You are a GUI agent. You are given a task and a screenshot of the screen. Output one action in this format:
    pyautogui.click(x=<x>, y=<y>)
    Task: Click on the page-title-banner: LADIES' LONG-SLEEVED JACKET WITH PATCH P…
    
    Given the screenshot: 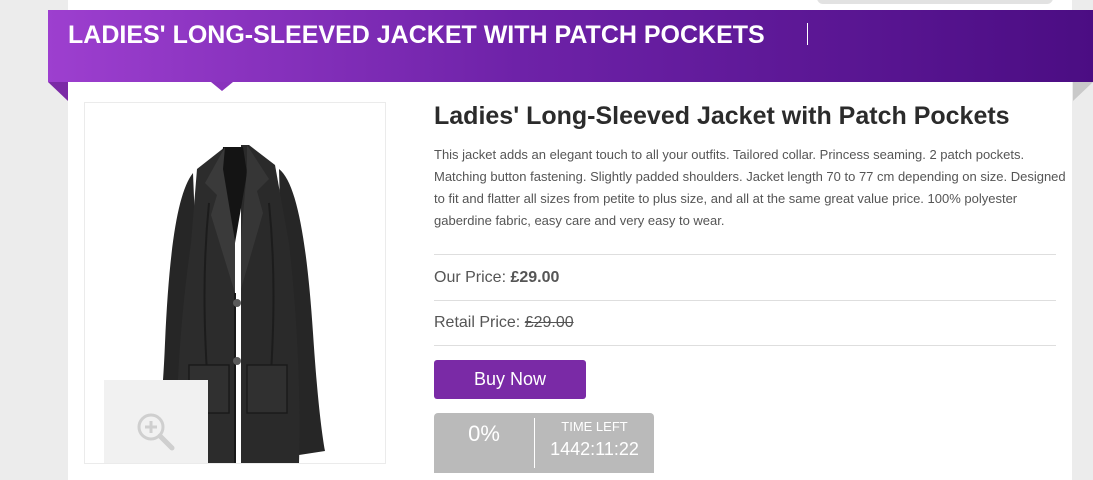 What is the action you would take?
    pyautogui.click(x=570, y=46)
    